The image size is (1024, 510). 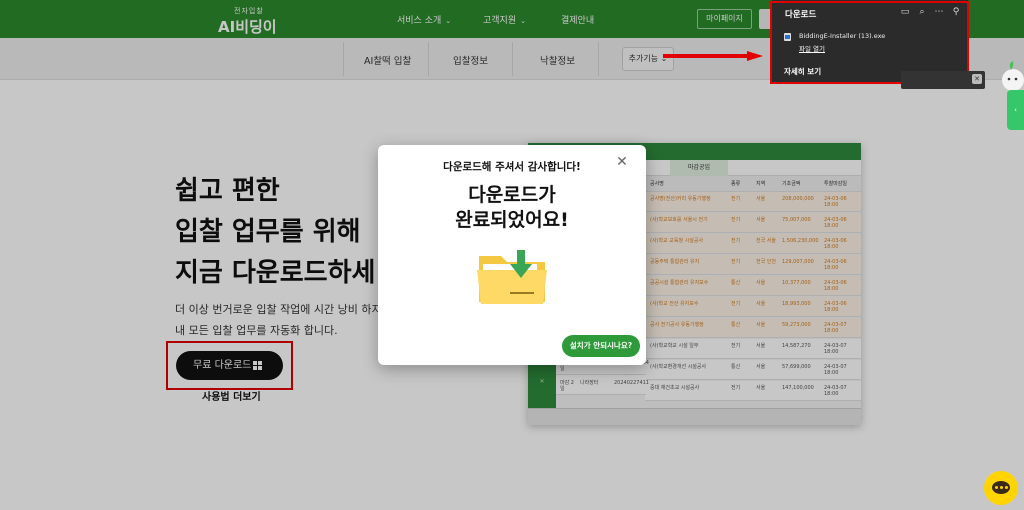 I want to click on install-help-button: 설치가 안되시나요?, so click(x=601, y=346).